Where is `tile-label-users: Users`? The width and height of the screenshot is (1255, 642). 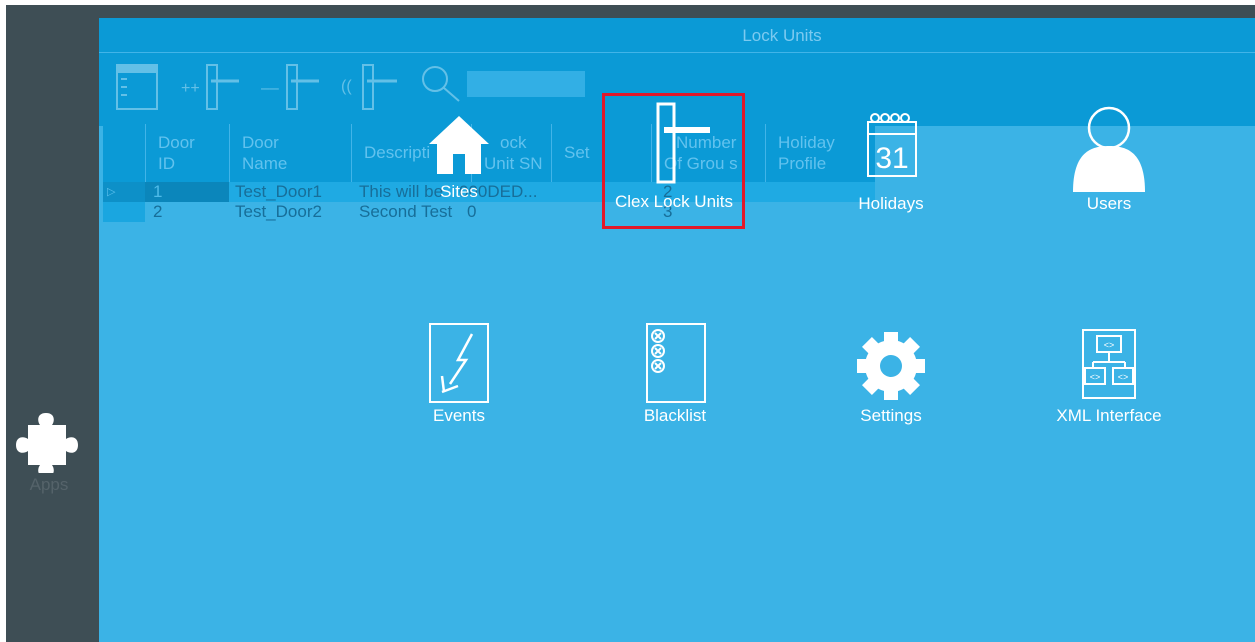
tile-label-users: Users is located at coordinates (1109, 203).